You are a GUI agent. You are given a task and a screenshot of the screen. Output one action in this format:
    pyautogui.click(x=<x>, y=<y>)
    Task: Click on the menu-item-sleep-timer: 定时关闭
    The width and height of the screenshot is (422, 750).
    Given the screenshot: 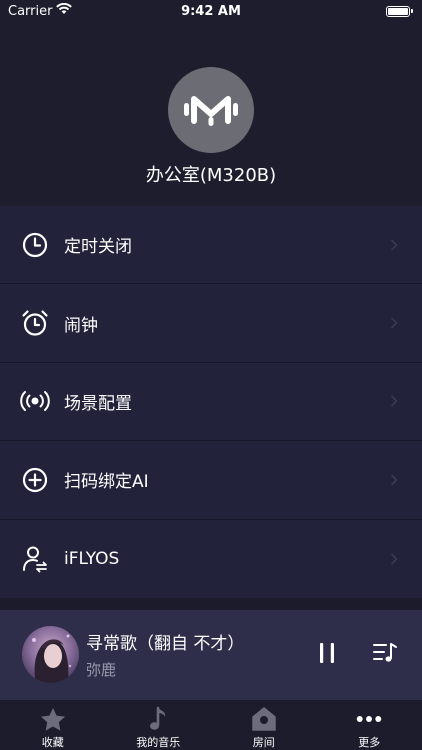 What is the action you would take?
    pyautogui.click(x=211, y=245)
    